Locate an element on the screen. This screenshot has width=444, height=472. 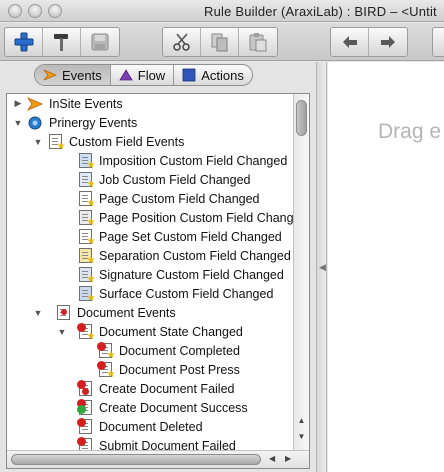
redo-arrow-icon is located at coordinates (388, 42).